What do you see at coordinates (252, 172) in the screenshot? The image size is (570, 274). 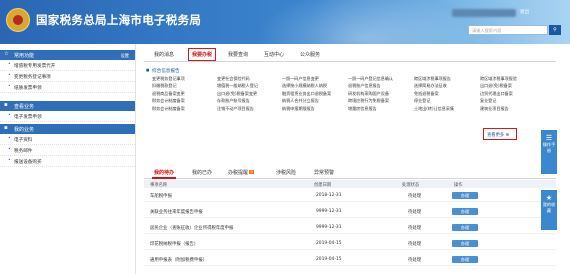 I see `reminder-count-badge: 6` at bounding box center [252, 172].